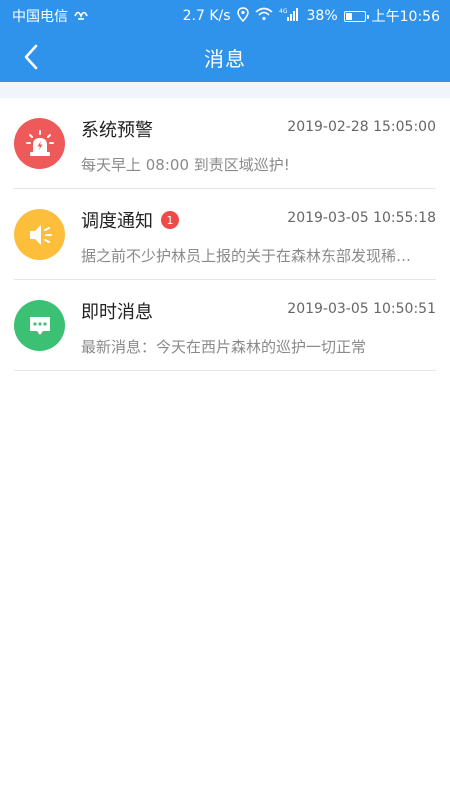 This screenshot has height=800, width=450. I want to click on network-type: 4G, so click(283, 11).